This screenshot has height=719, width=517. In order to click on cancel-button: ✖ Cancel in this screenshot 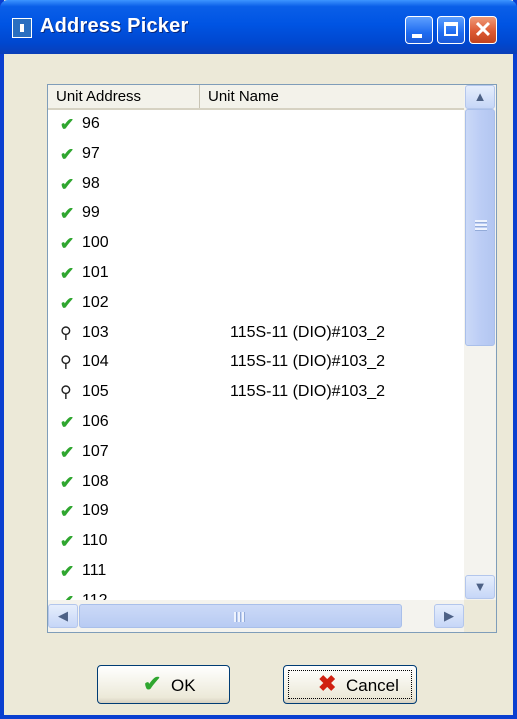, I will do `click(350, 684)`.